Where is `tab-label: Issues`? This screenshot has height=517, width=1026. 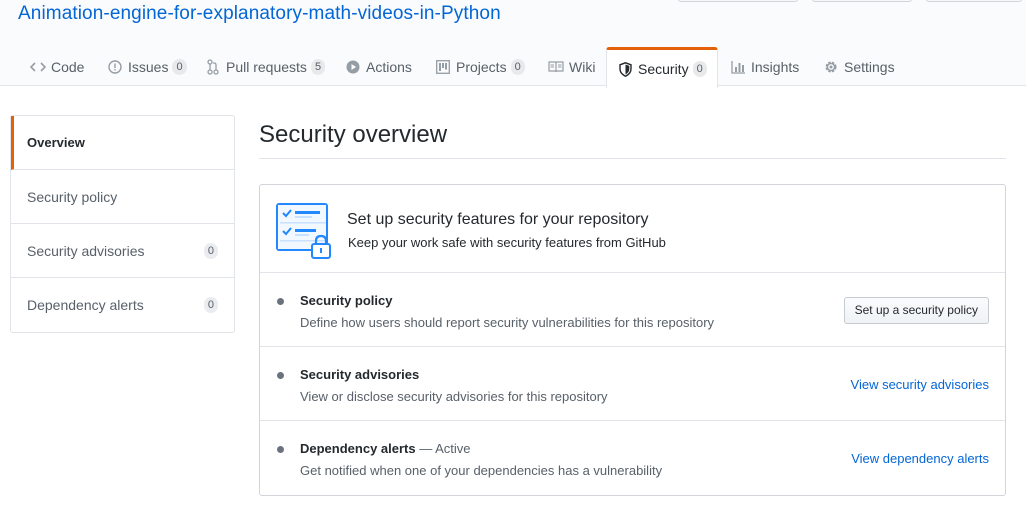
tab-label: Issues is located at coordinates (148, 67).